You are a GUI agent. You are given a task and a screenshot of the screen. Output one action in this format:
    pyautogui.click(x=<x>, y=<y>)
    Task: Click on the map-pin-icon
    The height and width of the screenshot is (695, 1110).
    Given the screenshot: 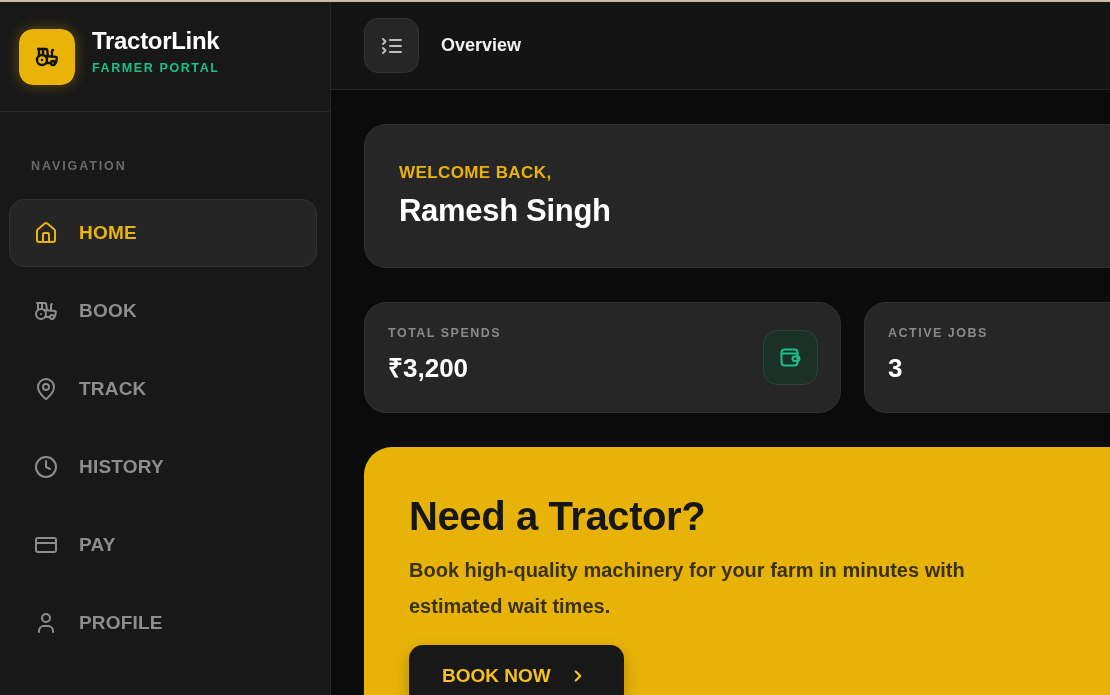 What is the action you would take?
    pyautogui.click(x=46, y=389)
    